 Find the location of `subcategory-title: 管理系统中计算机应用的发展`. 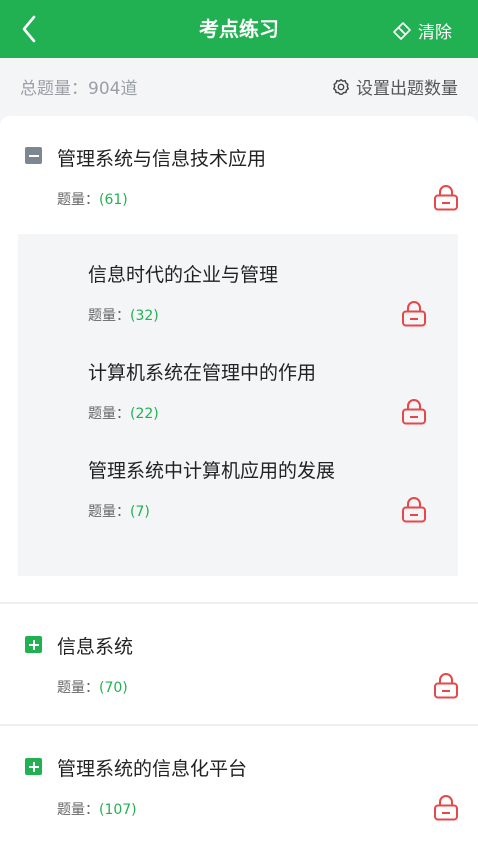

subcategory-title: 管理系统中计算机应用的发展 is located at coordinates (211, 469).